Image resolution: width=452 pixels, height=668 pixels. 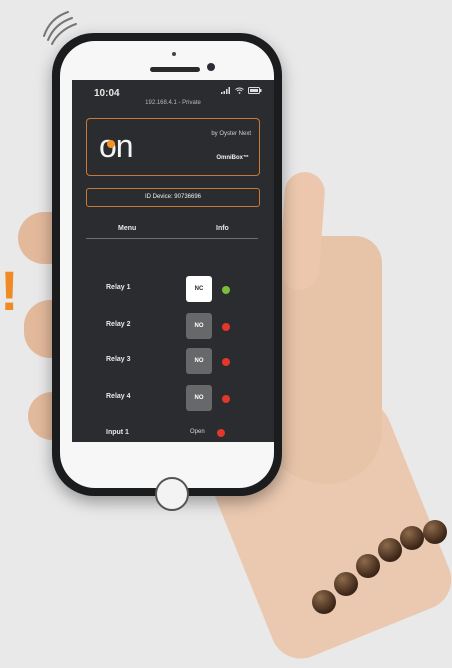 I want to click on brand-panel: on by Oyster Next OmniBox™, so click(x=173, y=147).